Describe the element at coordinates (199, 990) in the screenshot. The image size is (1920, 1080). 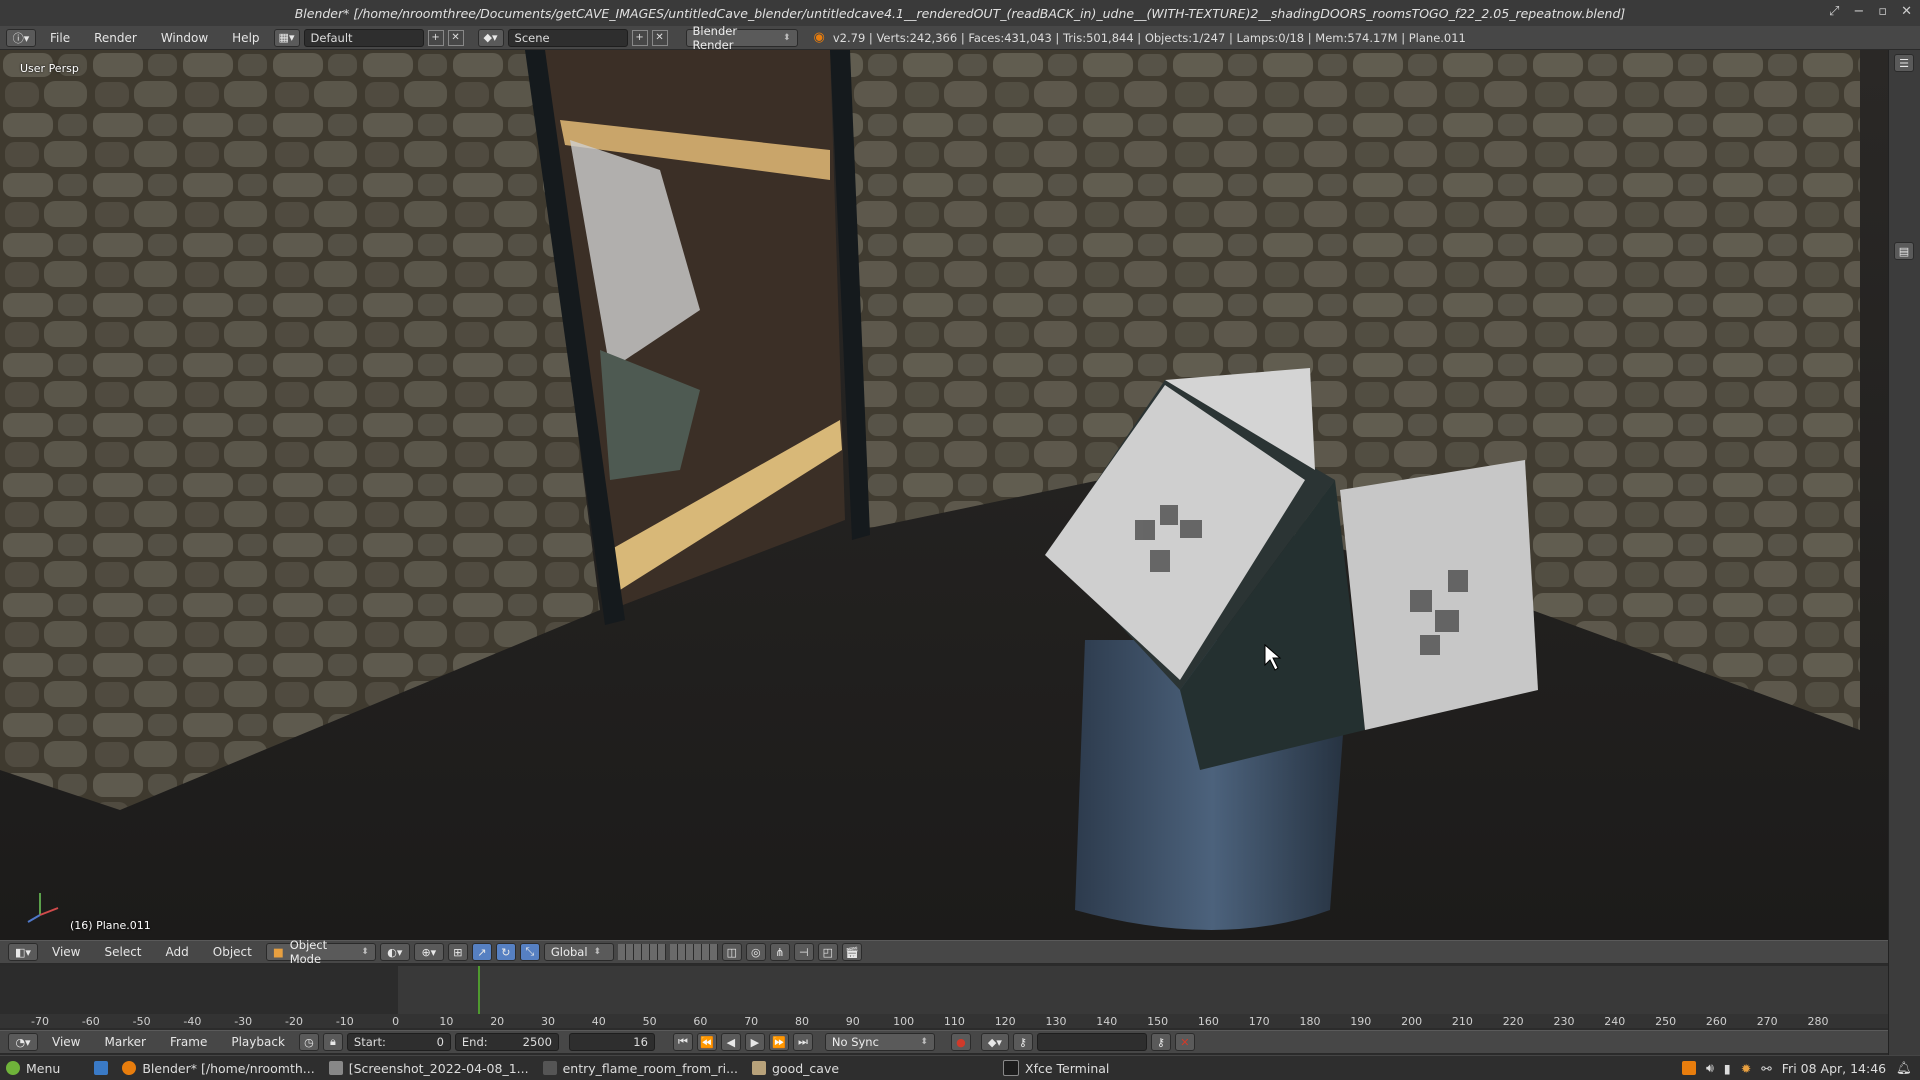
I see `timeline-out-of-range` at that location.